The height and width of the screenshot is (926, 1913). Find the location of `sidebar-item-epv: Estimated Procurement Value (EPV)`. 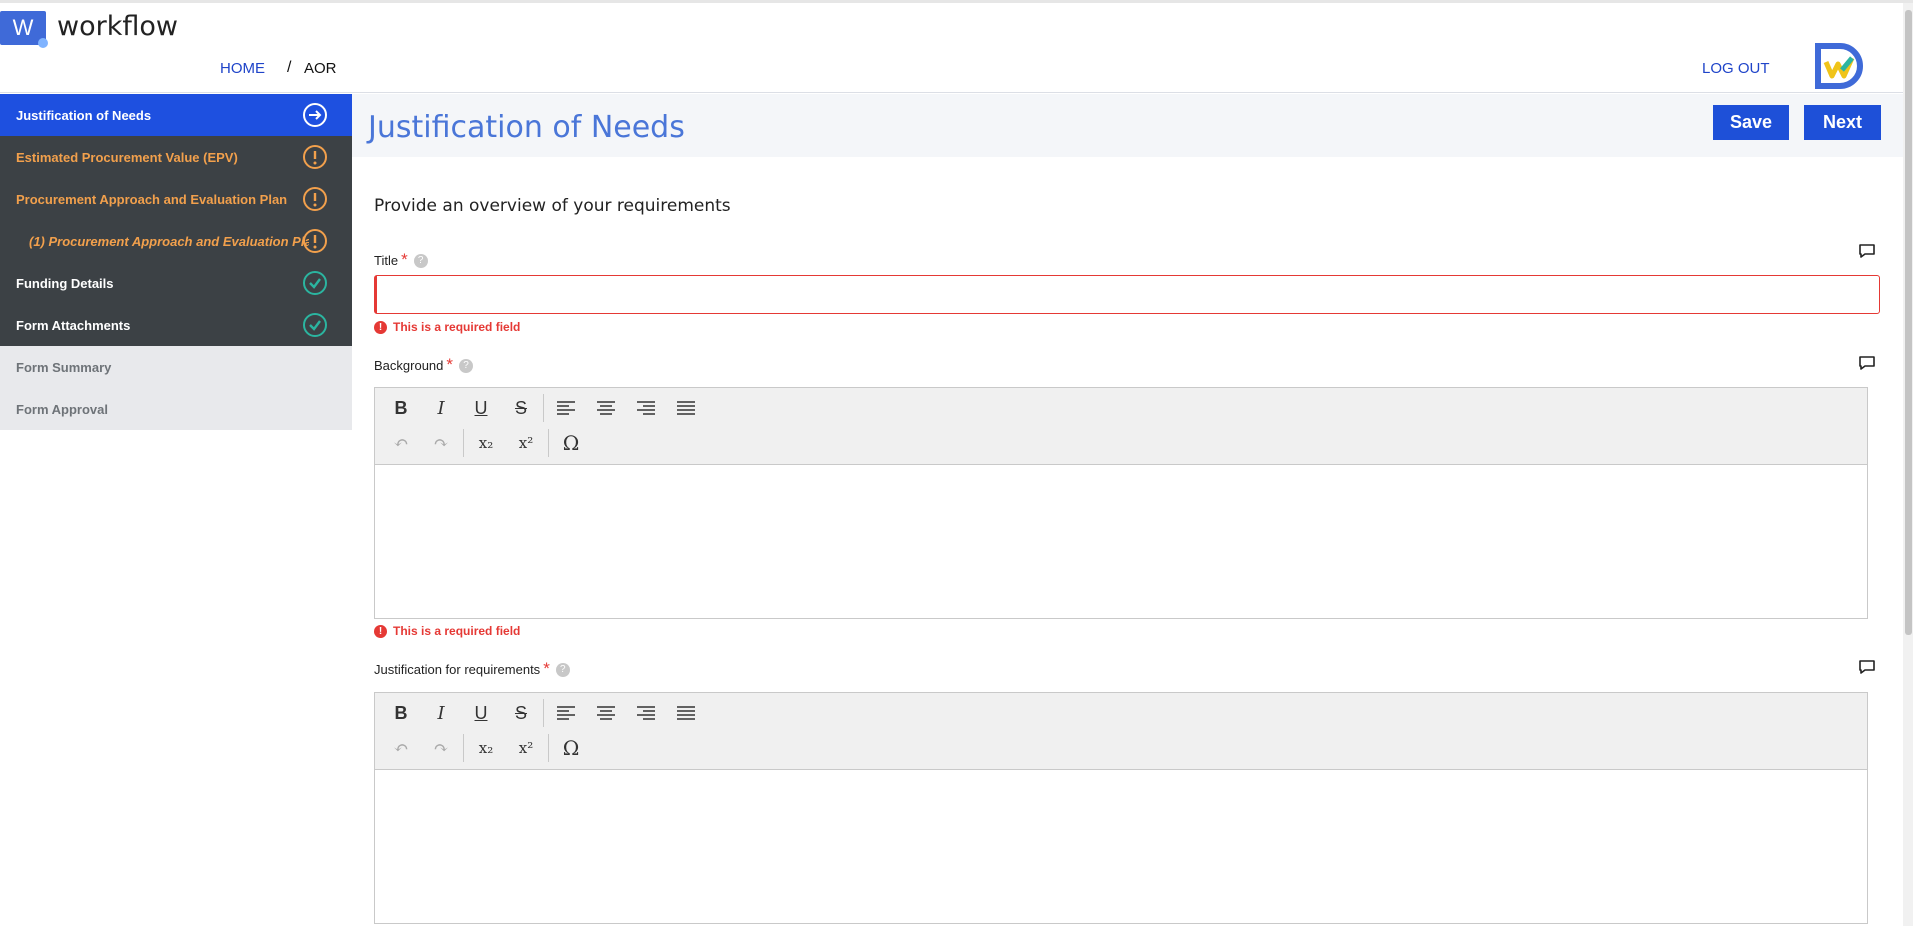

sidebar-item-epv: Estimated Procurement Value (EPV) is located at coordinates (176, 157).